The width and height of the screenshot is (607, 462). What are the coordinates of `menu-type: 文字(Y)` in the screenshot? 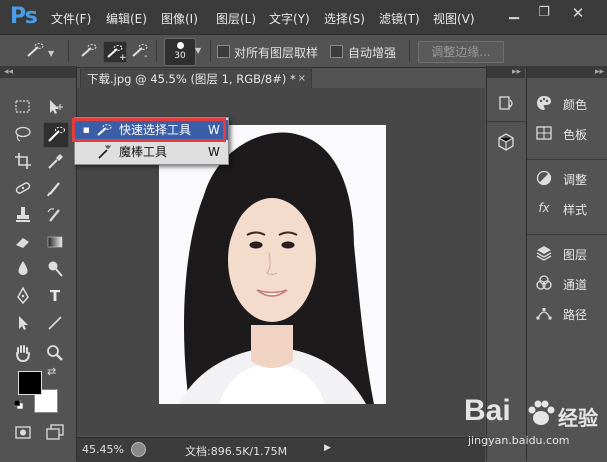 It's located at (289, 18).